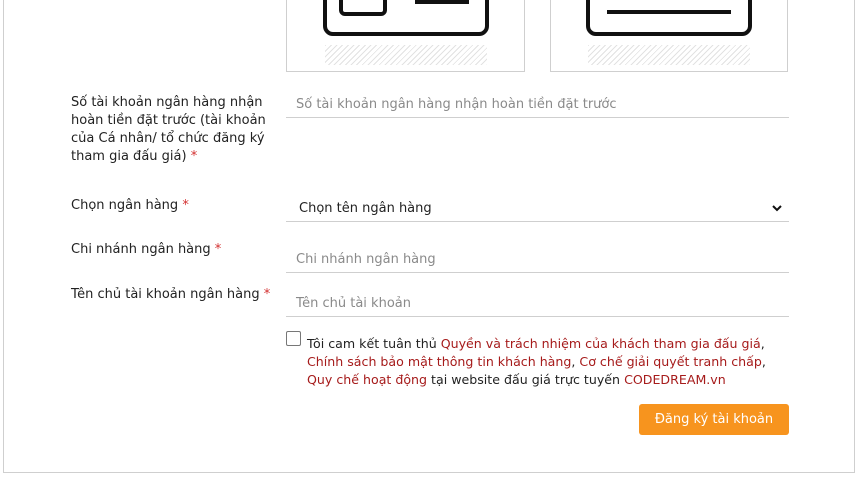 This screenshot has width=859, height=481. I want to click on id-card-front-upload, so click(405, 36).